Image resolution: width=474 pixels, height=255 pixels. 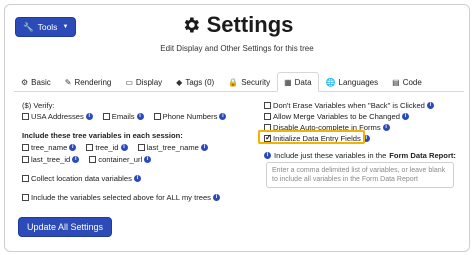 I want to click on variables-row-2: last_tree_id i container_url i, so click(x=137, y=159).